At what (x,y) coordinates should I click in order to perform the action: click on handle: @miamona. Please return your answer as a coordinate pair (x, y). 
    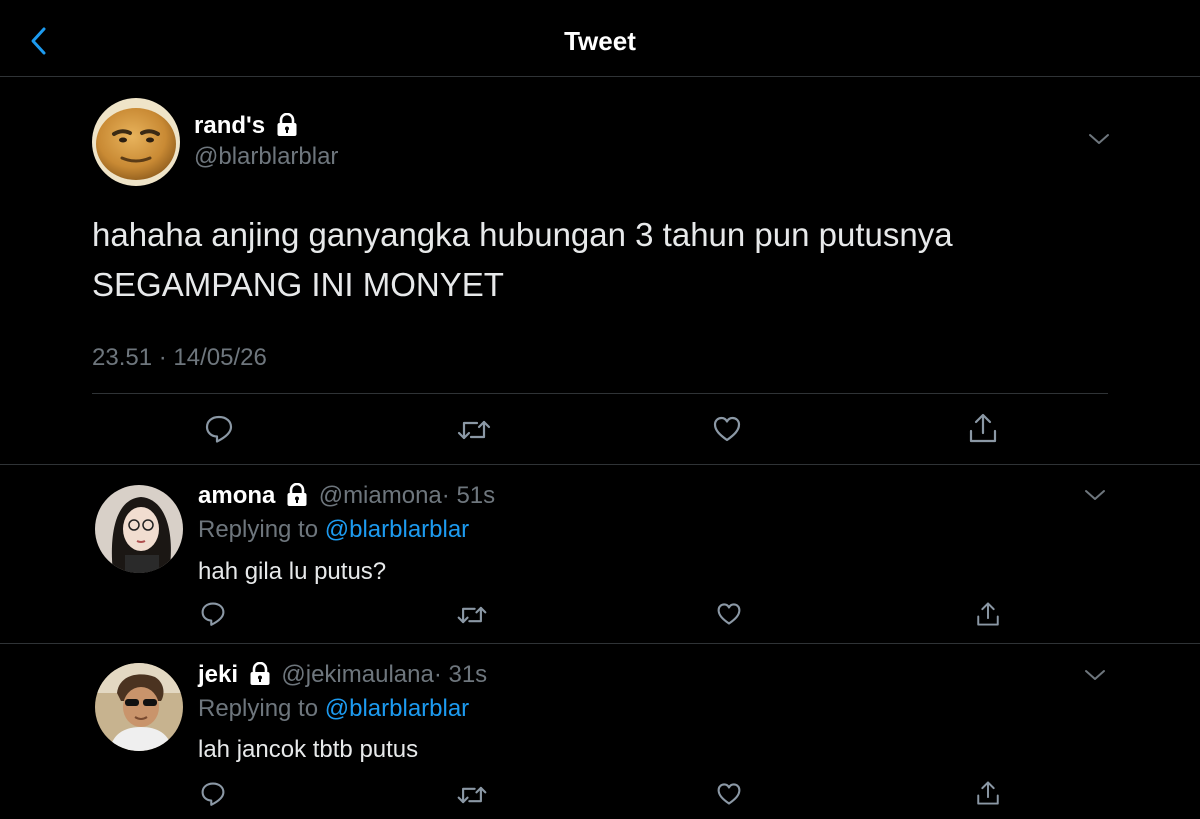
    Looking at the image, I should click on (380, 495).